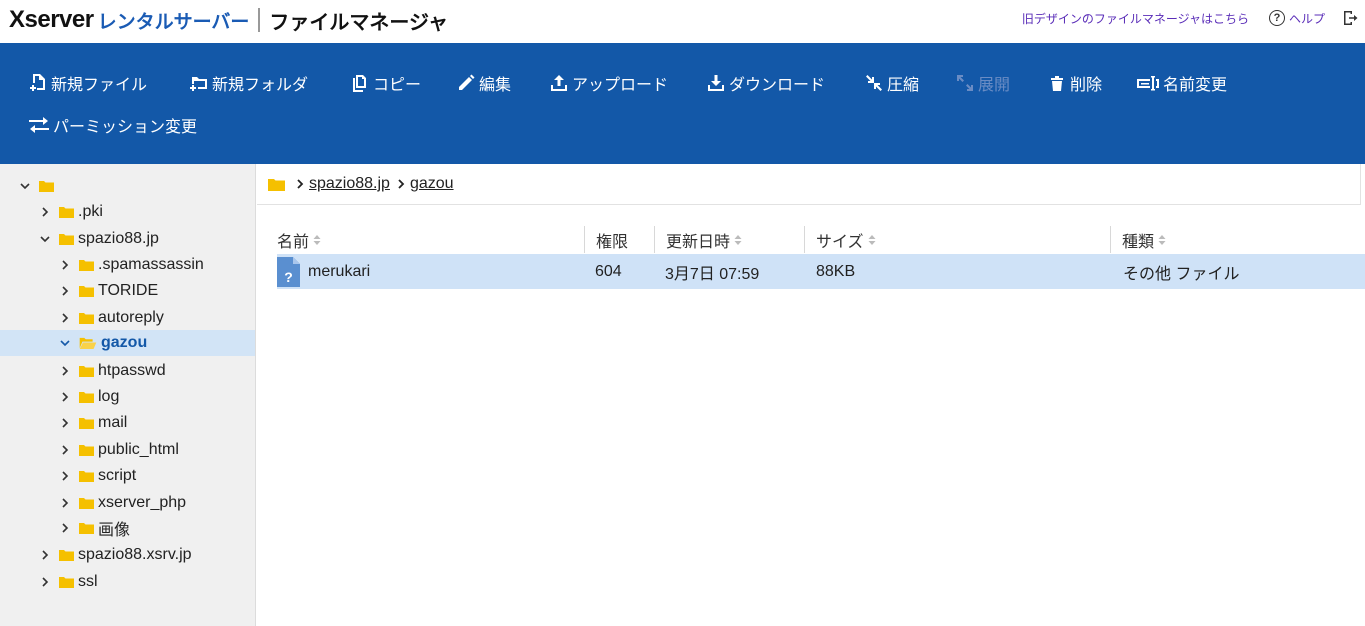 The image size is (1365, 626). What do you see at coordinates (483, 83) in the screenshot?
I see `edit-button: 編集` at bounding box center [483, 83].